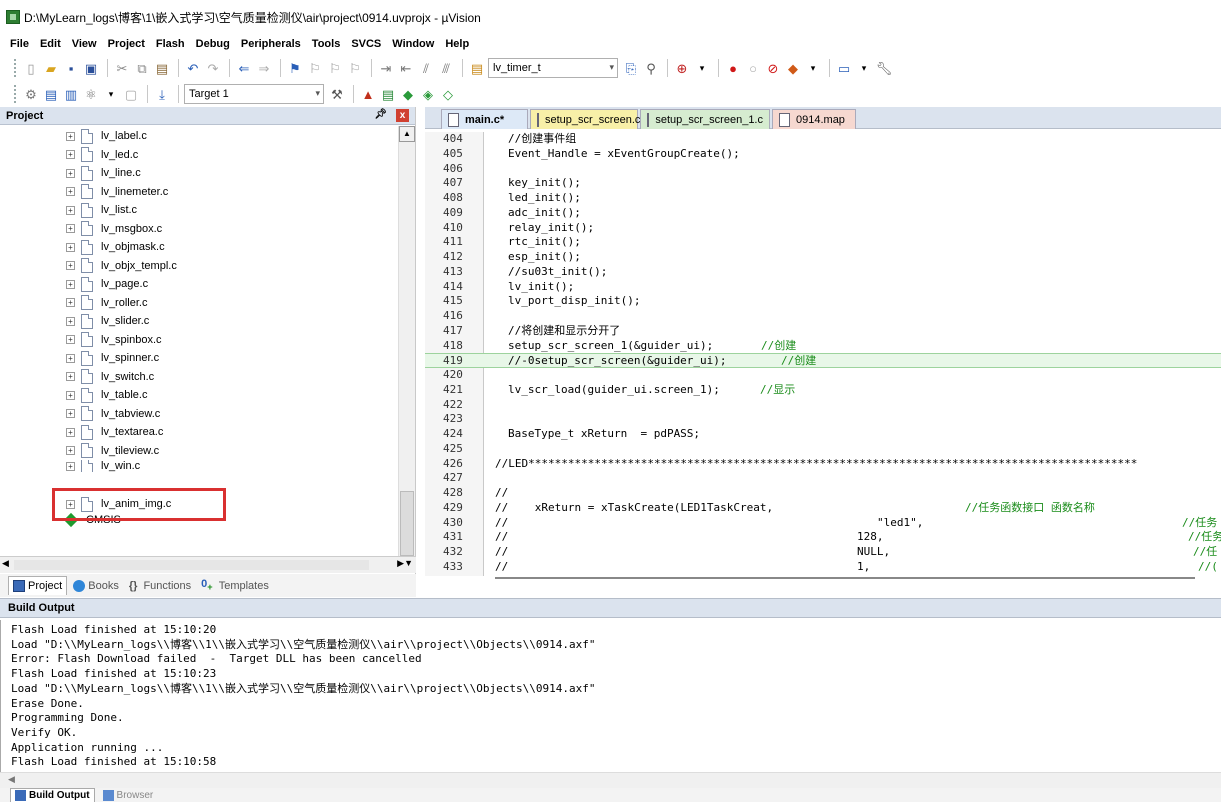  Describe the element at coordinates (733, 68) in the screenshot. I see `breakpoint-icon: ●` at that location.